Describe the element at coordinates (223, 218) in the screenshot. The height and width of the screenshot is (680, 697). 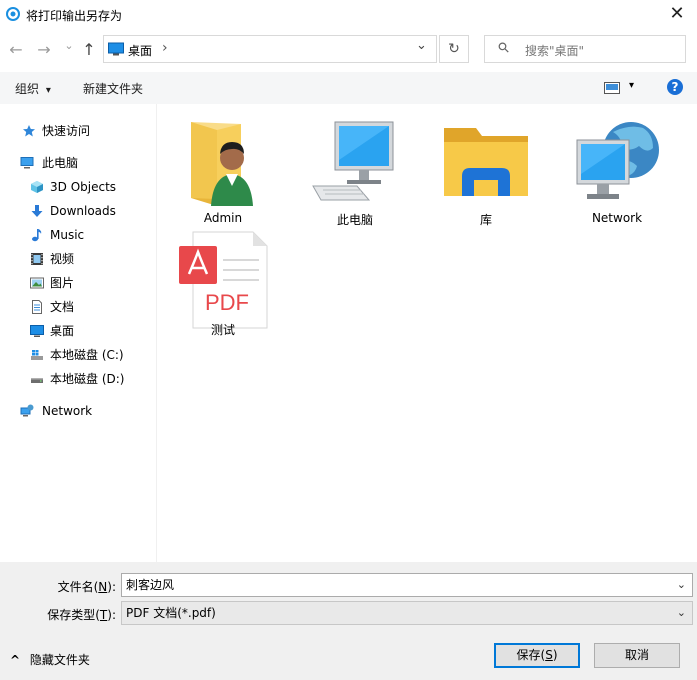
I see `file-item-label: Admin` at that location.